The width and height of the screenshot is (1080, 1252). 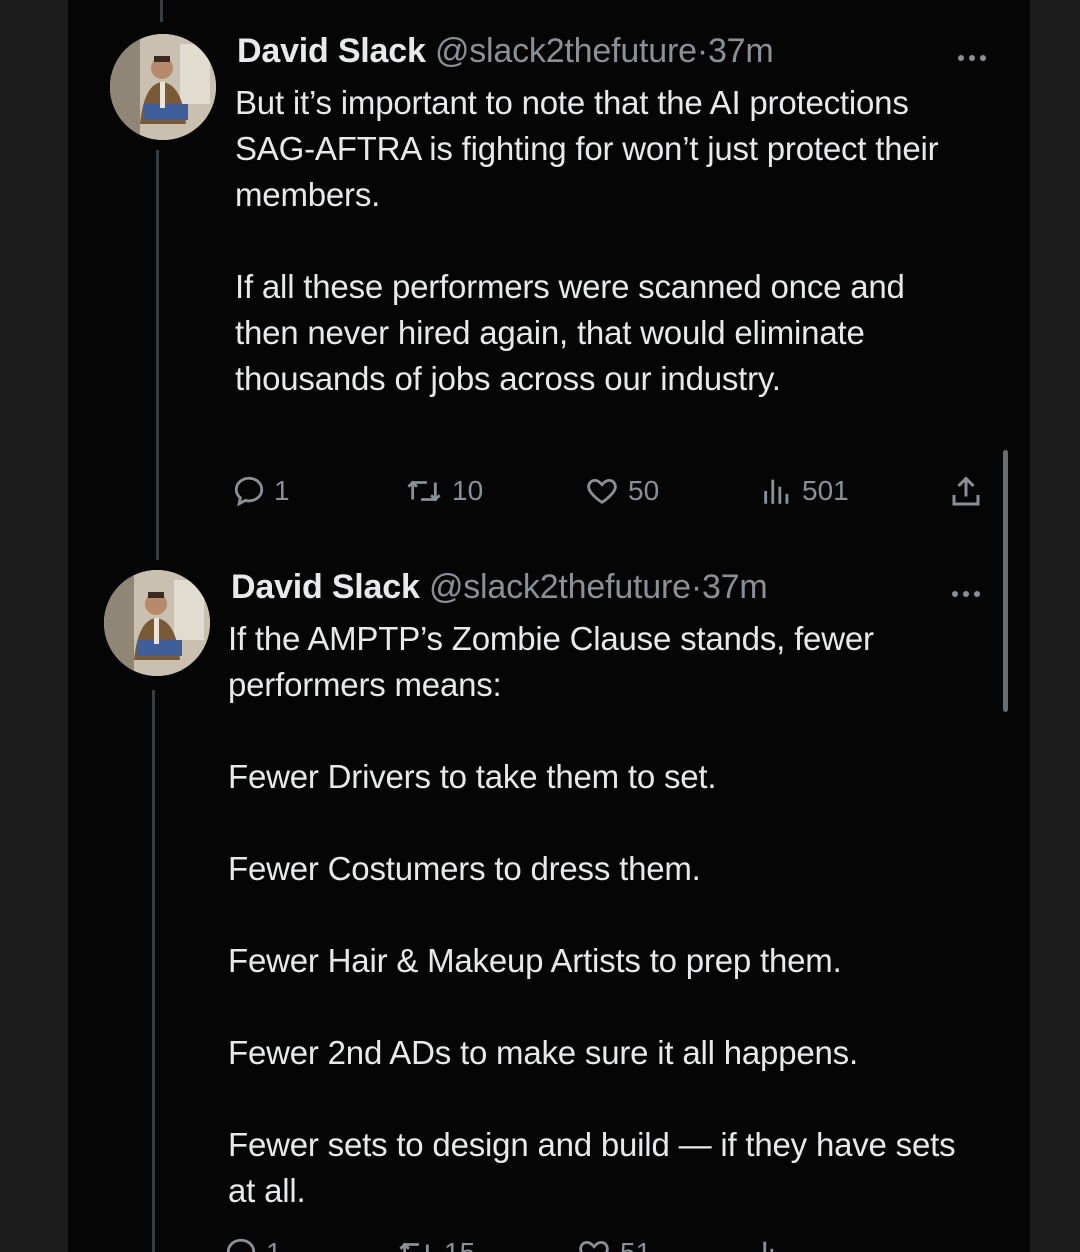 I want to click on views-count: 501, so click(x=825, y=490).